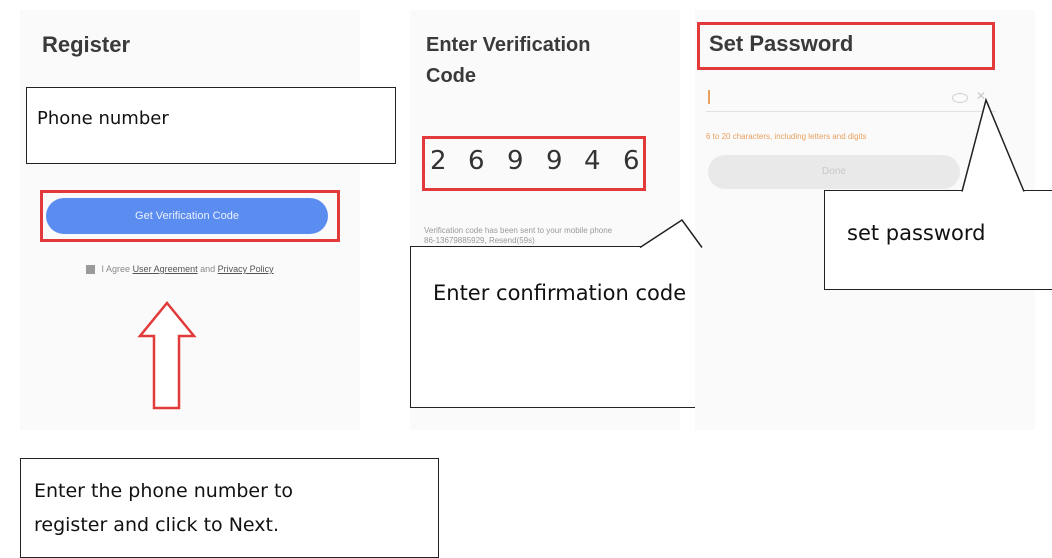 The width and height of the screenshot is (1052, 558). What do you see at coordinates (993, 146) in the screenshot?
I see `set-password-callout-tail` at bounding box center [993, 146].